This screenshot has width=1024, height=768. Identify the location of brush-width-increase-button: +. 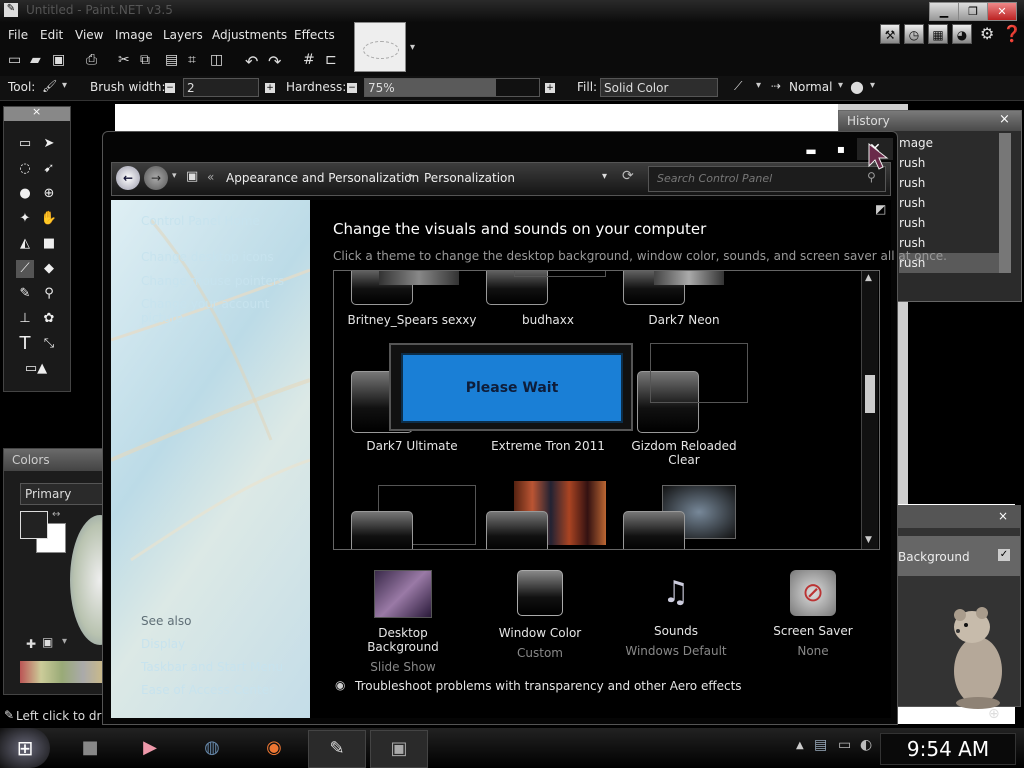
(270, 88).